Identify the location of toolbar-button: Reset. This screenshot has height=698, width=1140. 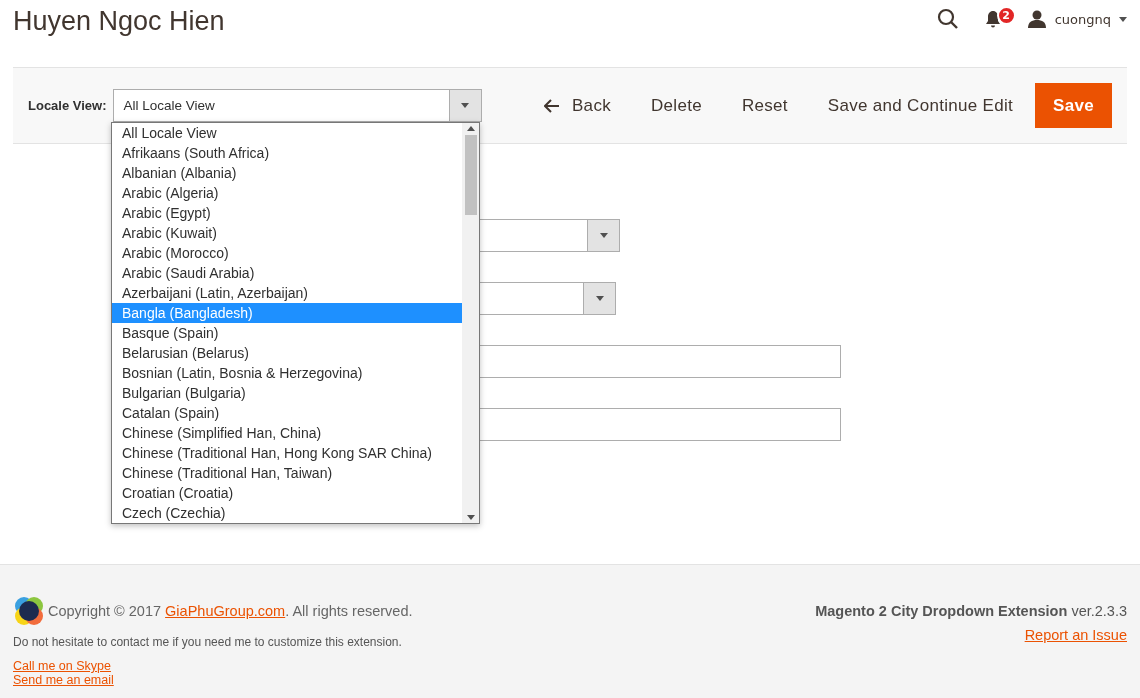
(764, 105).